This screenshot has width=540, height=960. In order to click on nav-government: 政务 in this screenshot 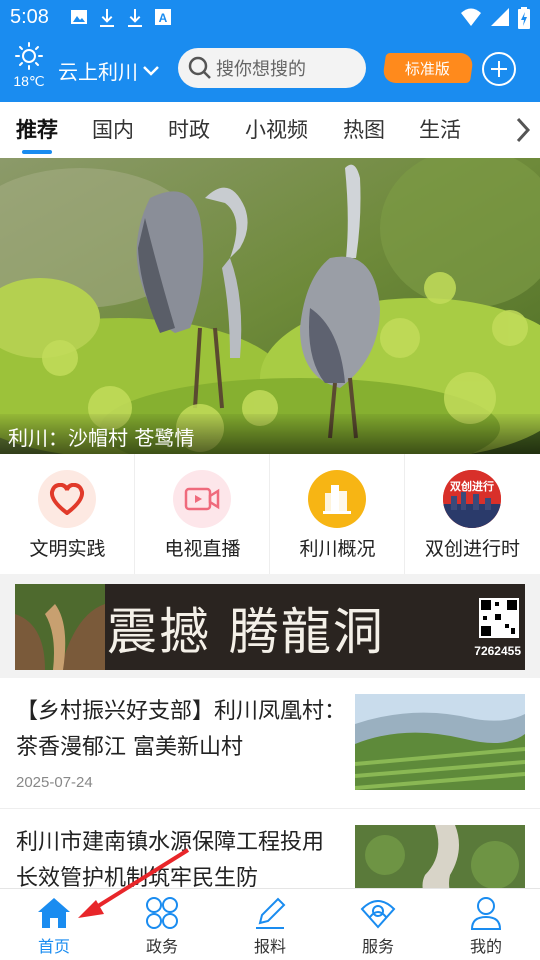, I will do `click(162, 924)`.